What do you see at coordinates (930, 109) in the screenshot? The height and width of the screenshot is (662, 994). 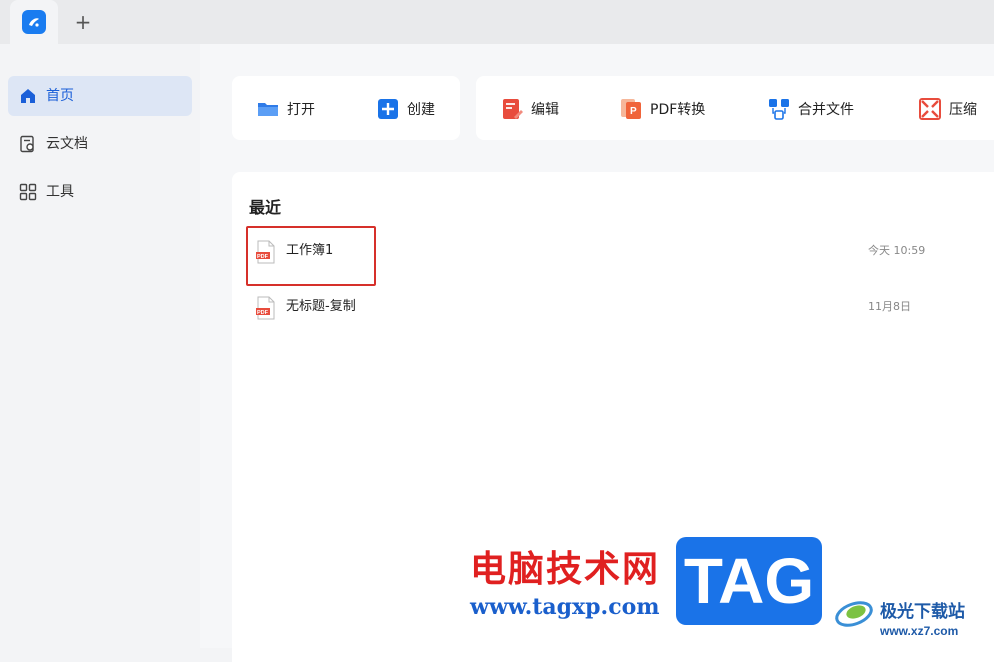 I see `compress-icon` at bounding box center [930, 109].